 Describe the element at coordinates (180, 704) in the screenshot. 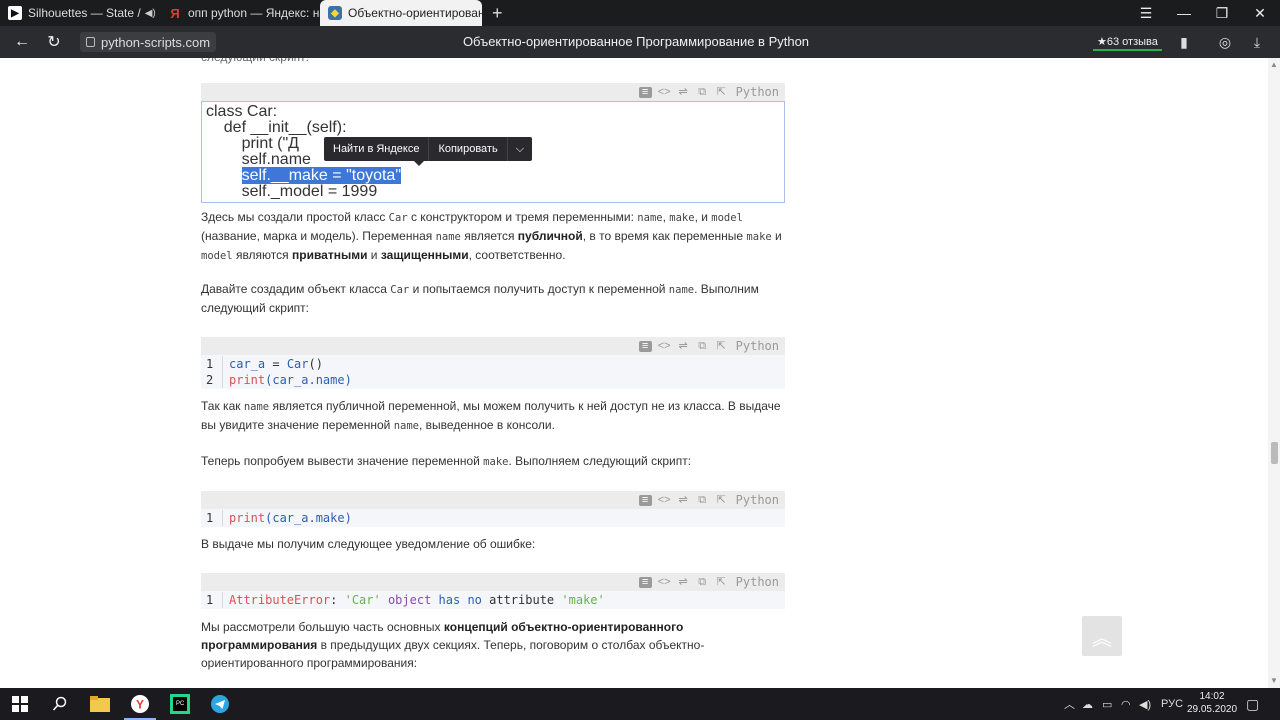

I see `pycharm-icon: PC` at that location.